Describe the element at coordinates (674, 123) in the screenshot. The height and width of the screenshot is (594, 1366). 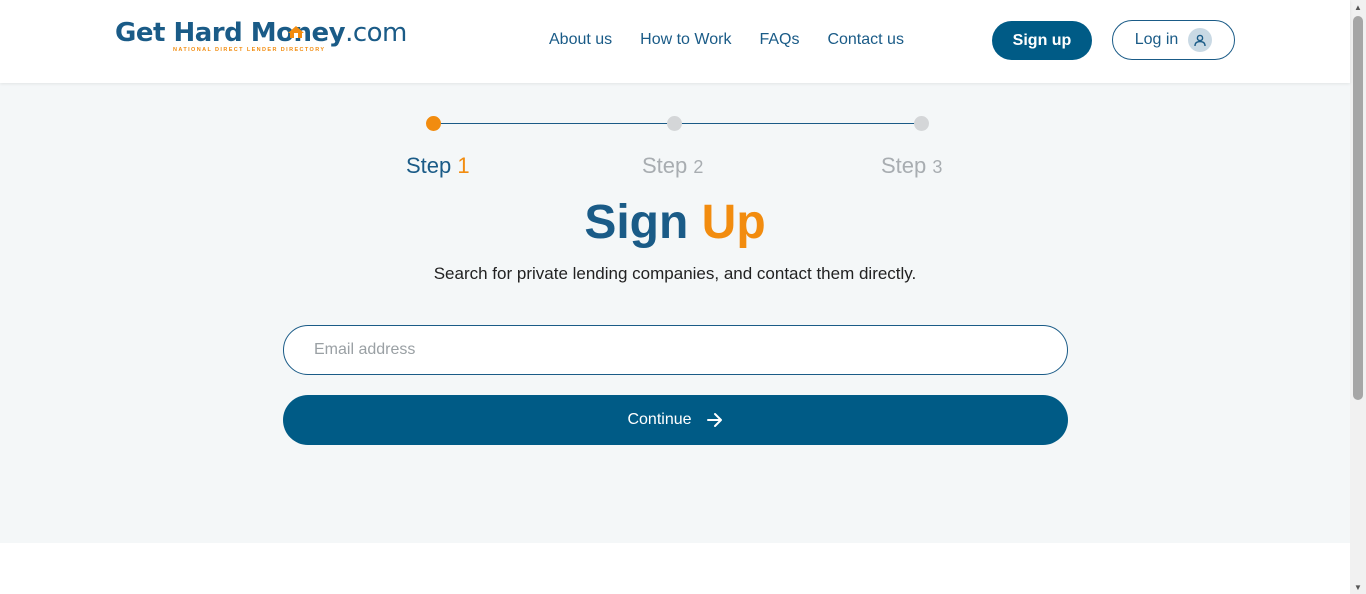
I see `step-2-dot` at that location.